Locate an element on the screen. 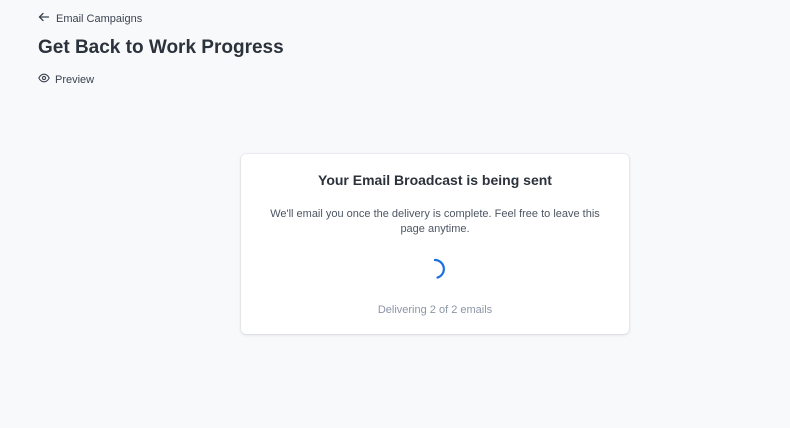 The width and height of the screenshot is (790, 428). eye-icon is located at coordinates (44, 79).